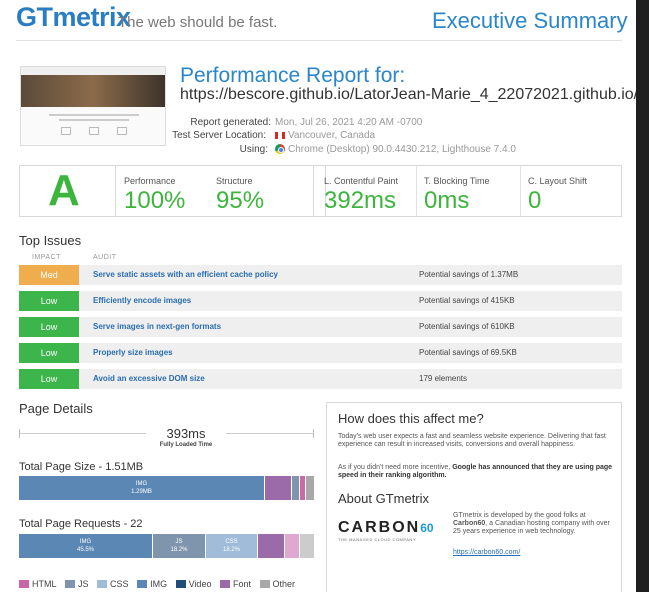  What do you see at coordinates (319, 40) in the screenshot?
I see `header-divider` at bounding box center [319, 40].